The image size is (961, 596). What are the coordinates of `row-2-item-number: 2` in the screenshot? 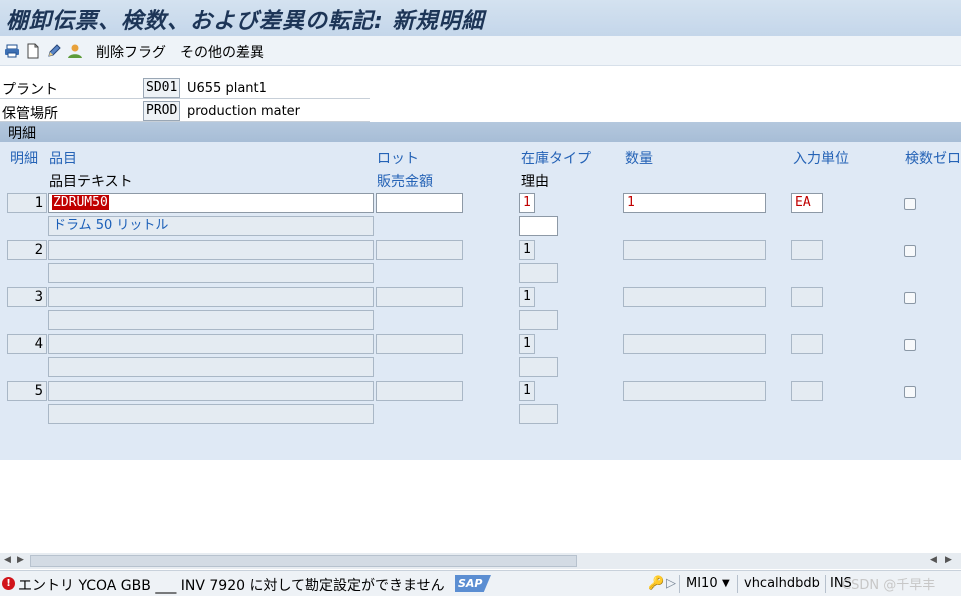 It's located at (27, 250).